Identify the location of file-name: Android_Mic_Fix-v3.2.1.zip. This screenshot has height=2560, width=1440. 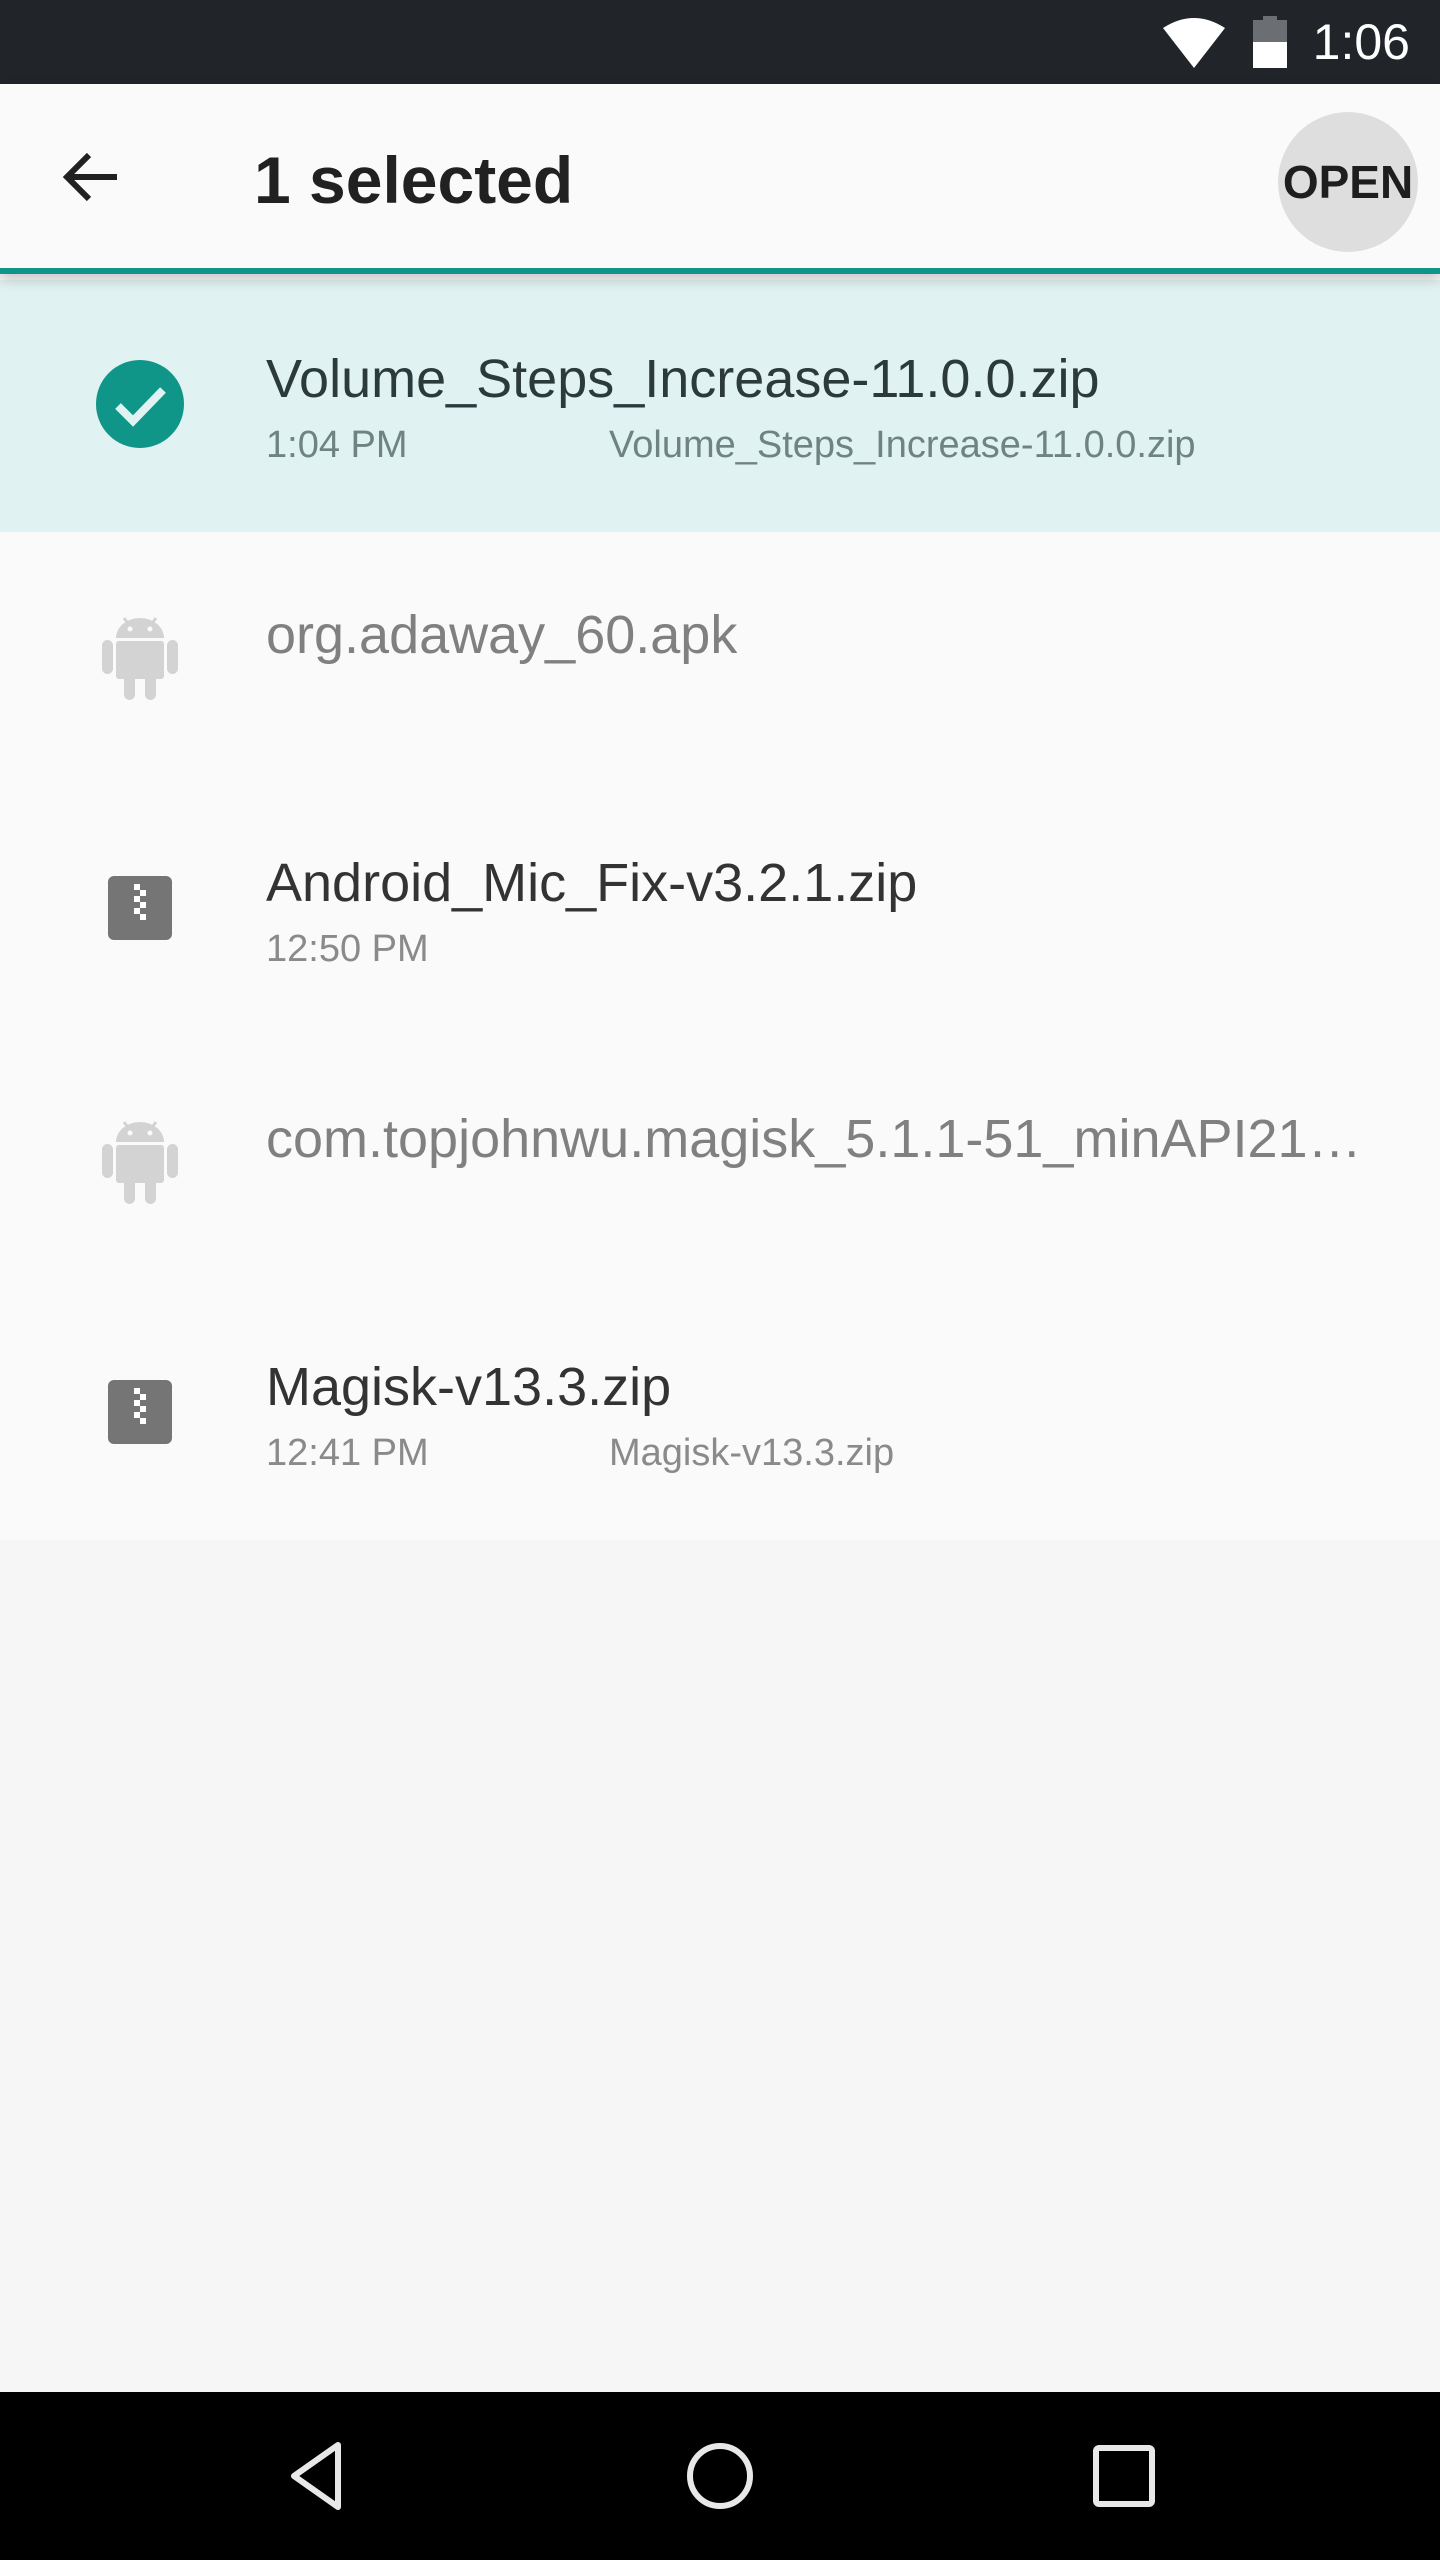
(592, 883).